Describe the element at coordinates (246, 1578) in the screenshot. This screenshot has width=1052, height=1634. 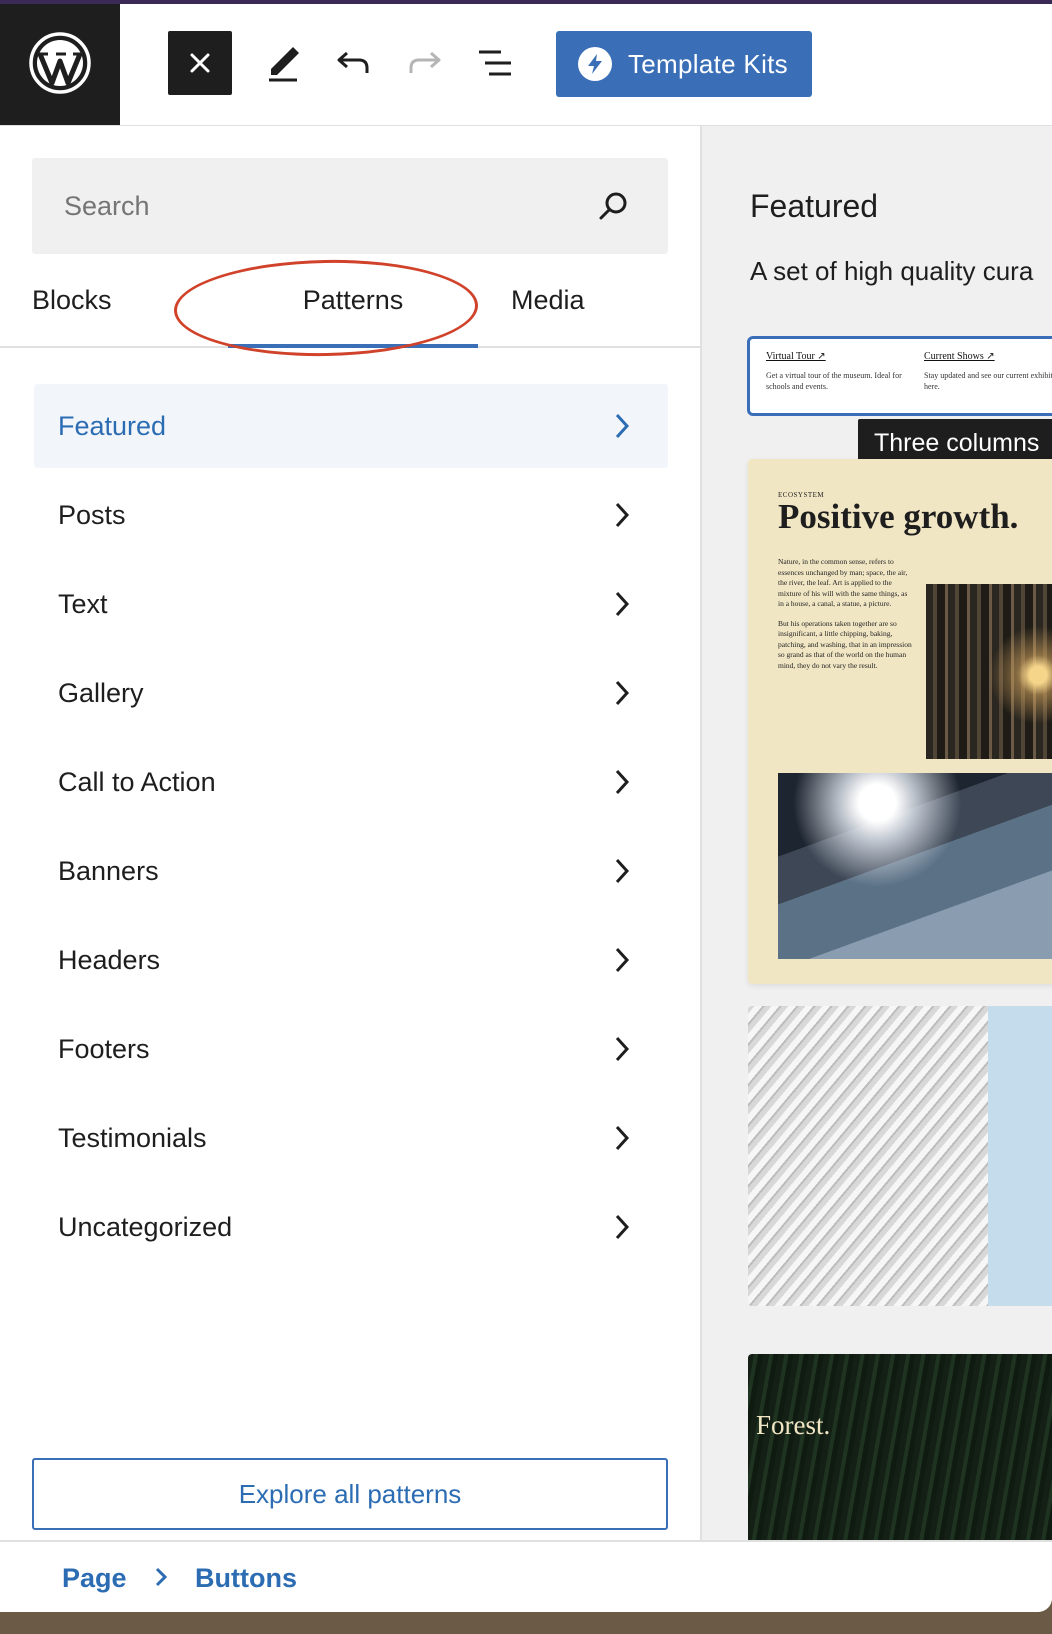
I see `breadcrumb-current: Buttons` at that location.